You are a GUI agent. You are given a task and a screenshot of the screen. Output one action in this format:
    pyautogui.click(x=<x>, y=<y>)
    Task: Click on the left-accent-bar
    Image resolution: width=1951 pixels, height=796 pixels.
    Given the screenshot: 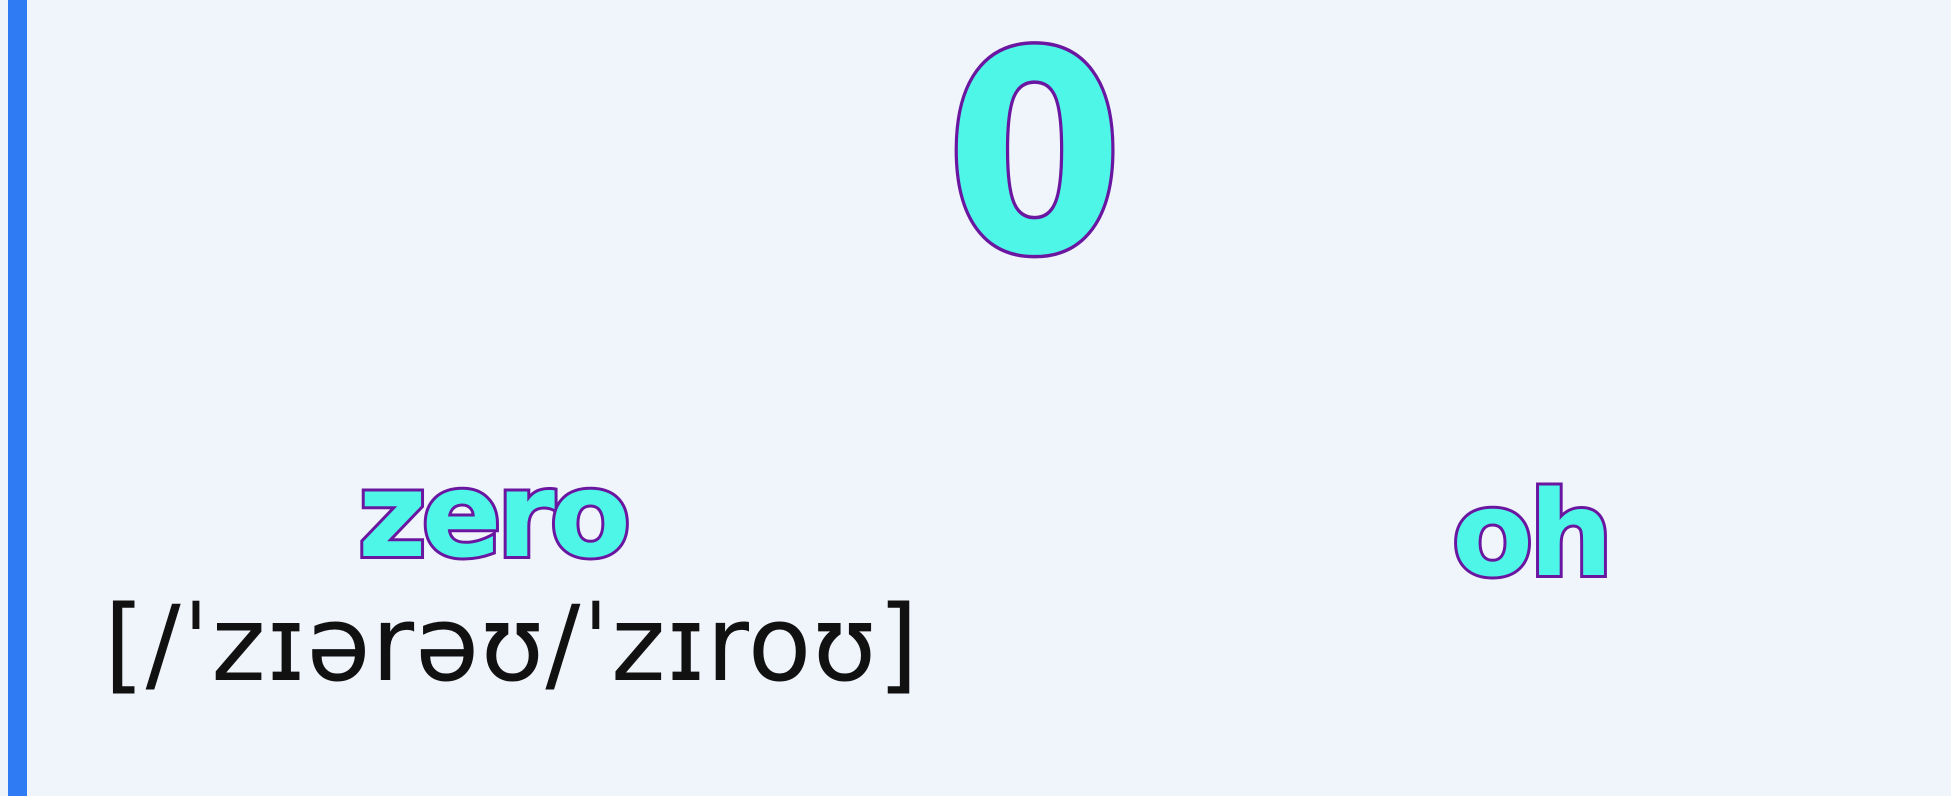 What is the action you would take?
    pyautogui.click(x=17, y=398)
    